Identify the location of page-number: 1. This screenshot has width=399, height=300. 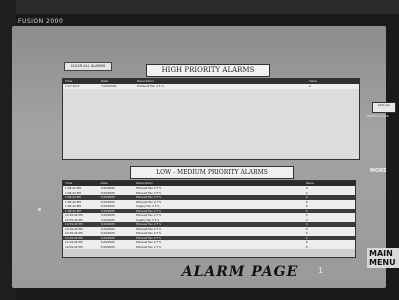
(321, 270).